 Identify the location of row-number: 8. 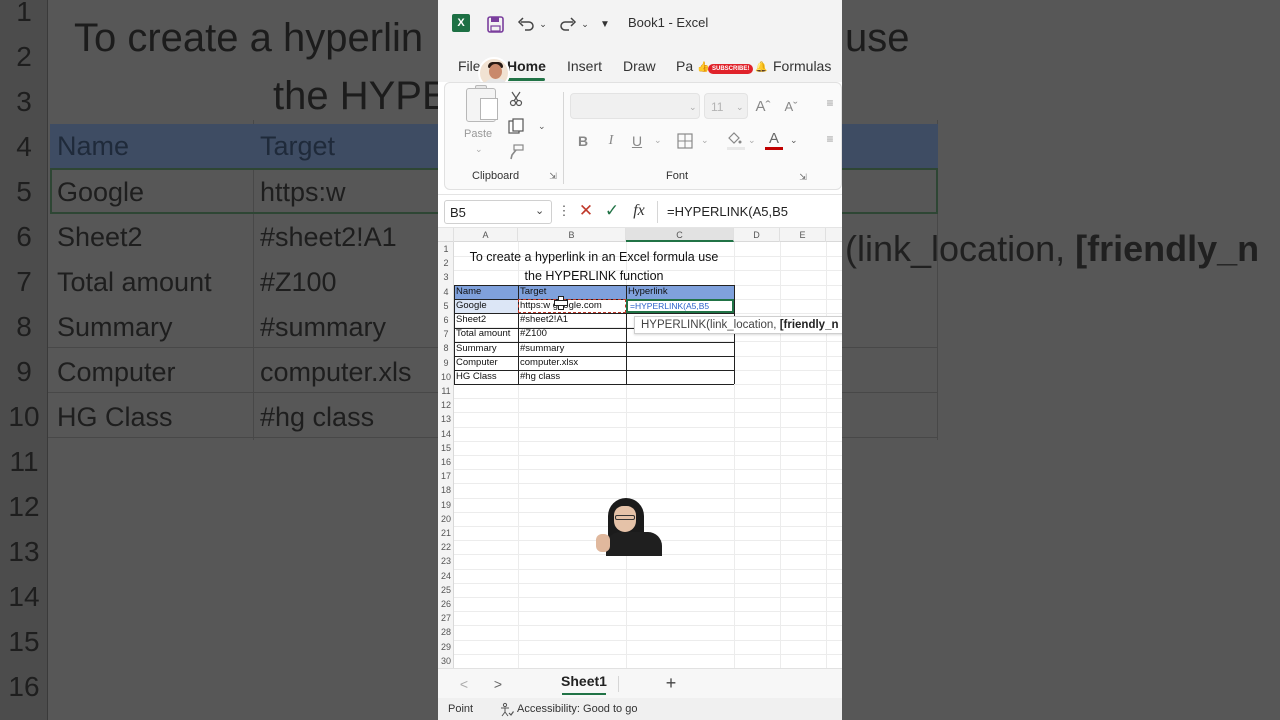
(446, 348).